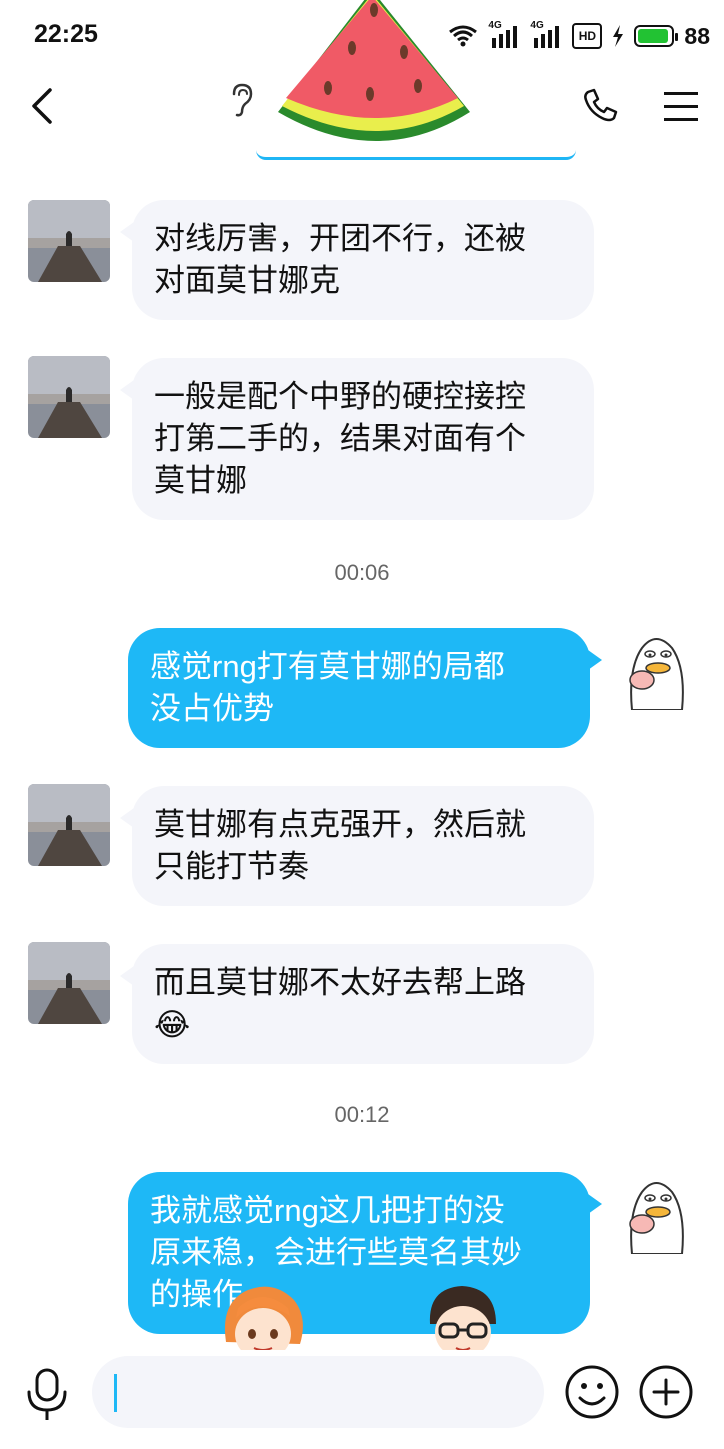 Image resolution: width=724 pixels, height=1449 pixels. I want to click on message-line: 只能打节奏, so click(231, 866).